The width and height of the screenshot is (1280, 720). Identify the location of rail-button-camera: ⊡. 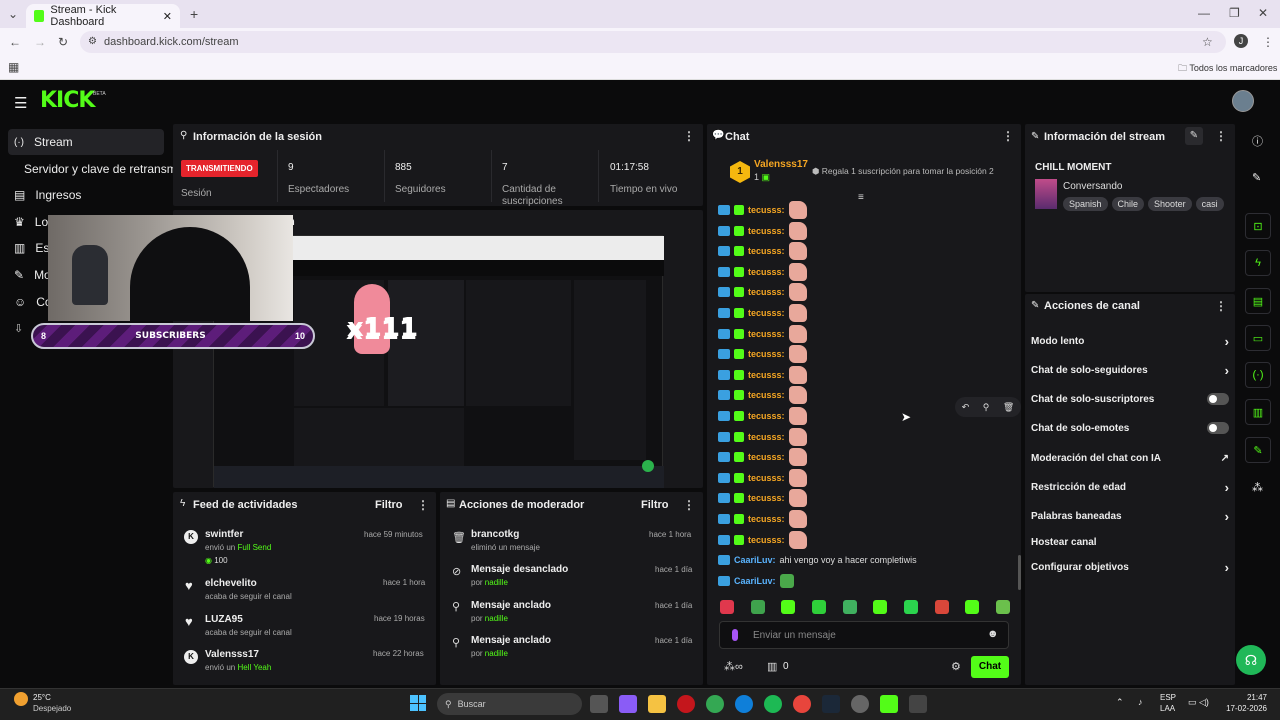
(1258, 226).